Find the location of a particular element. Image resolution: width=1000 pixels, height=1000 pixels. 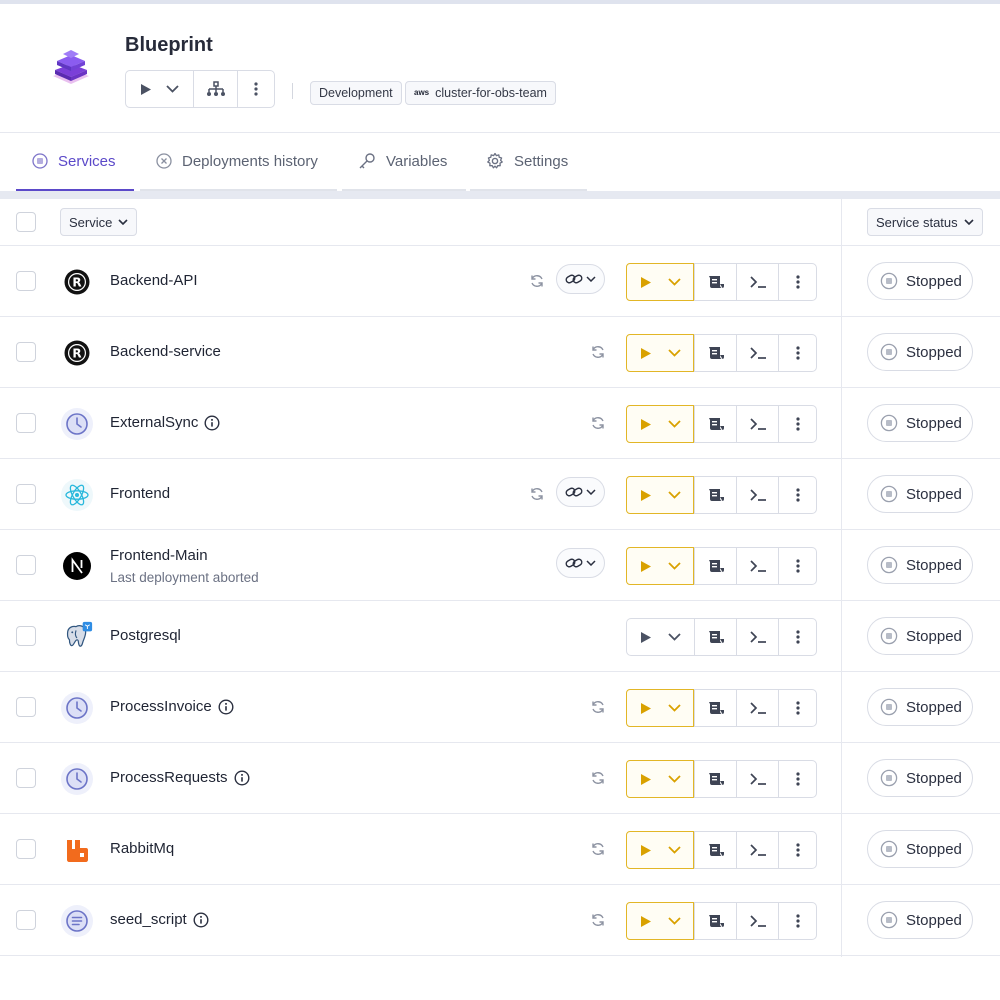

tab-services: Services is located at coordinates (75, 162).